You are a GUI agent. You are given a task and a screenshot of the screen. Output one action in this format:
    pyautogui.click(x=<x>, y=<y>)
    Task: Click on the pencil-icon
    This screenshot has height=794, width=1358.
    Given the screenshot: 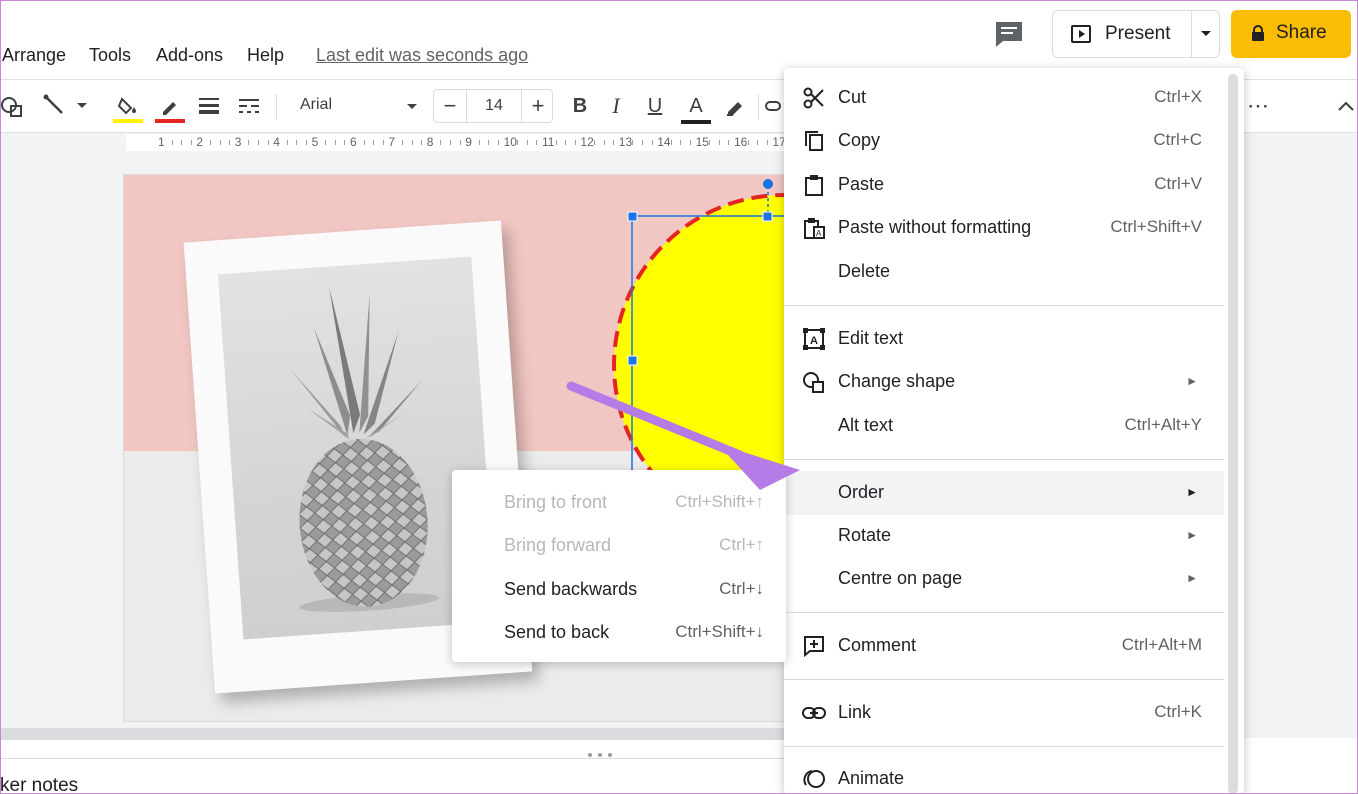 What is the action you would take?
    pyautogui.click(x=169, y=108)
    